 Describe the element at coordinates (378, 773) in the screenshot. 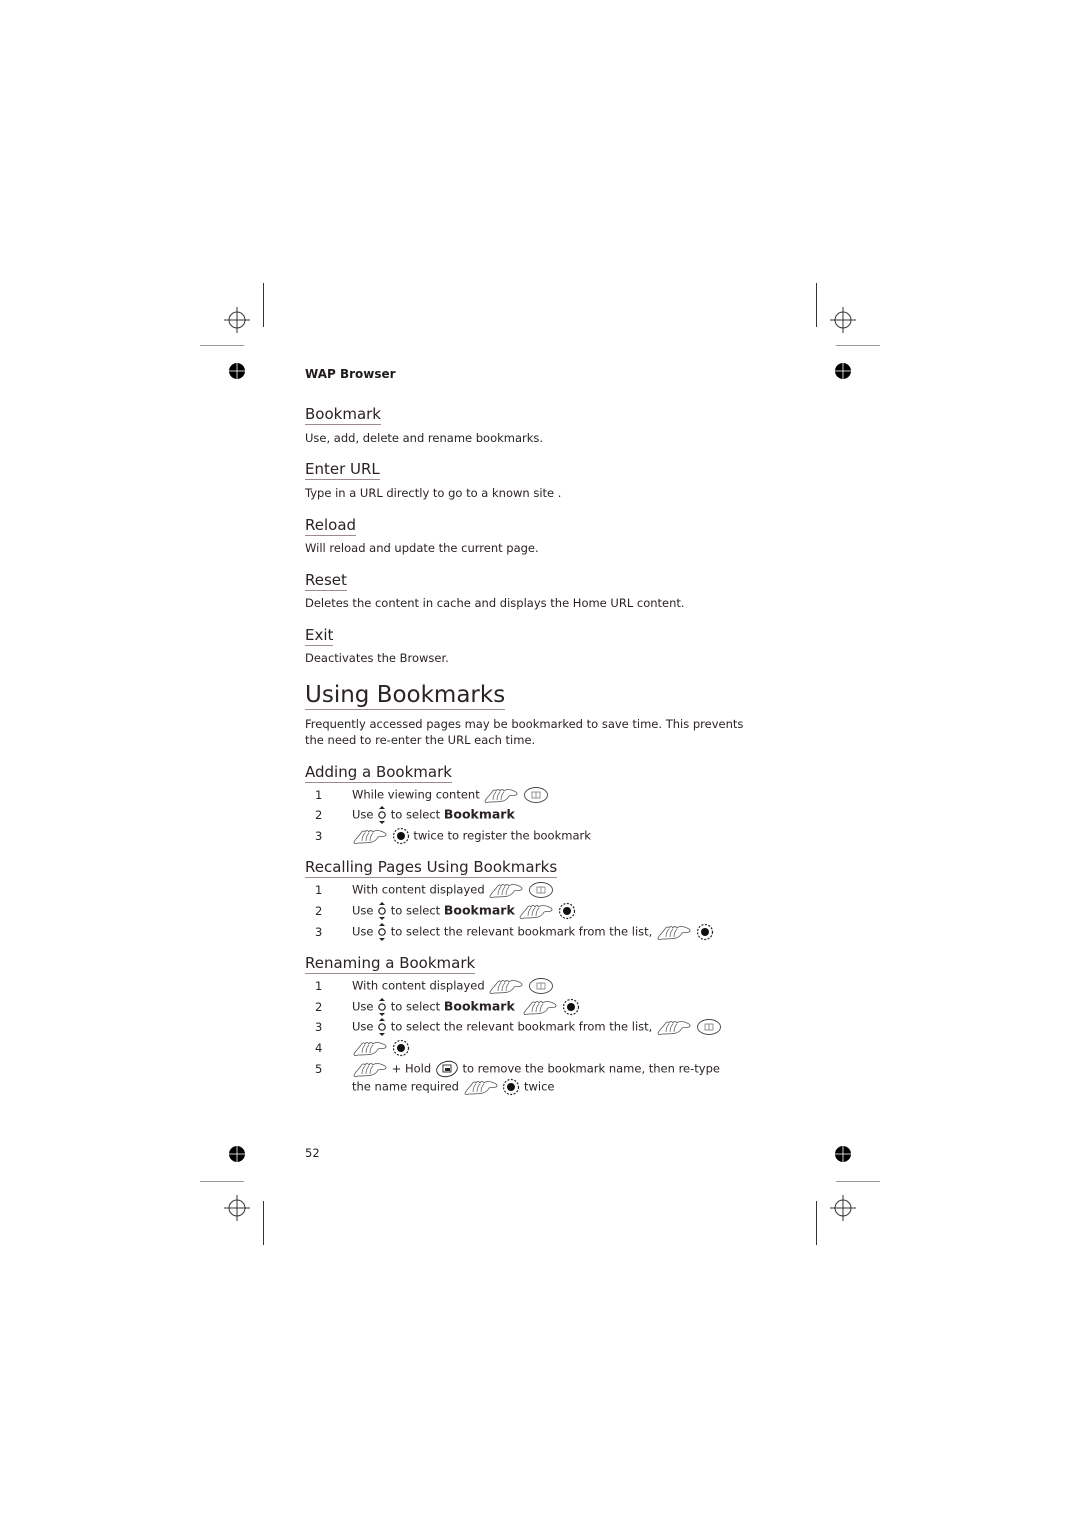

I see `subsection-title-adding: Adding a Bookmark` at that location.